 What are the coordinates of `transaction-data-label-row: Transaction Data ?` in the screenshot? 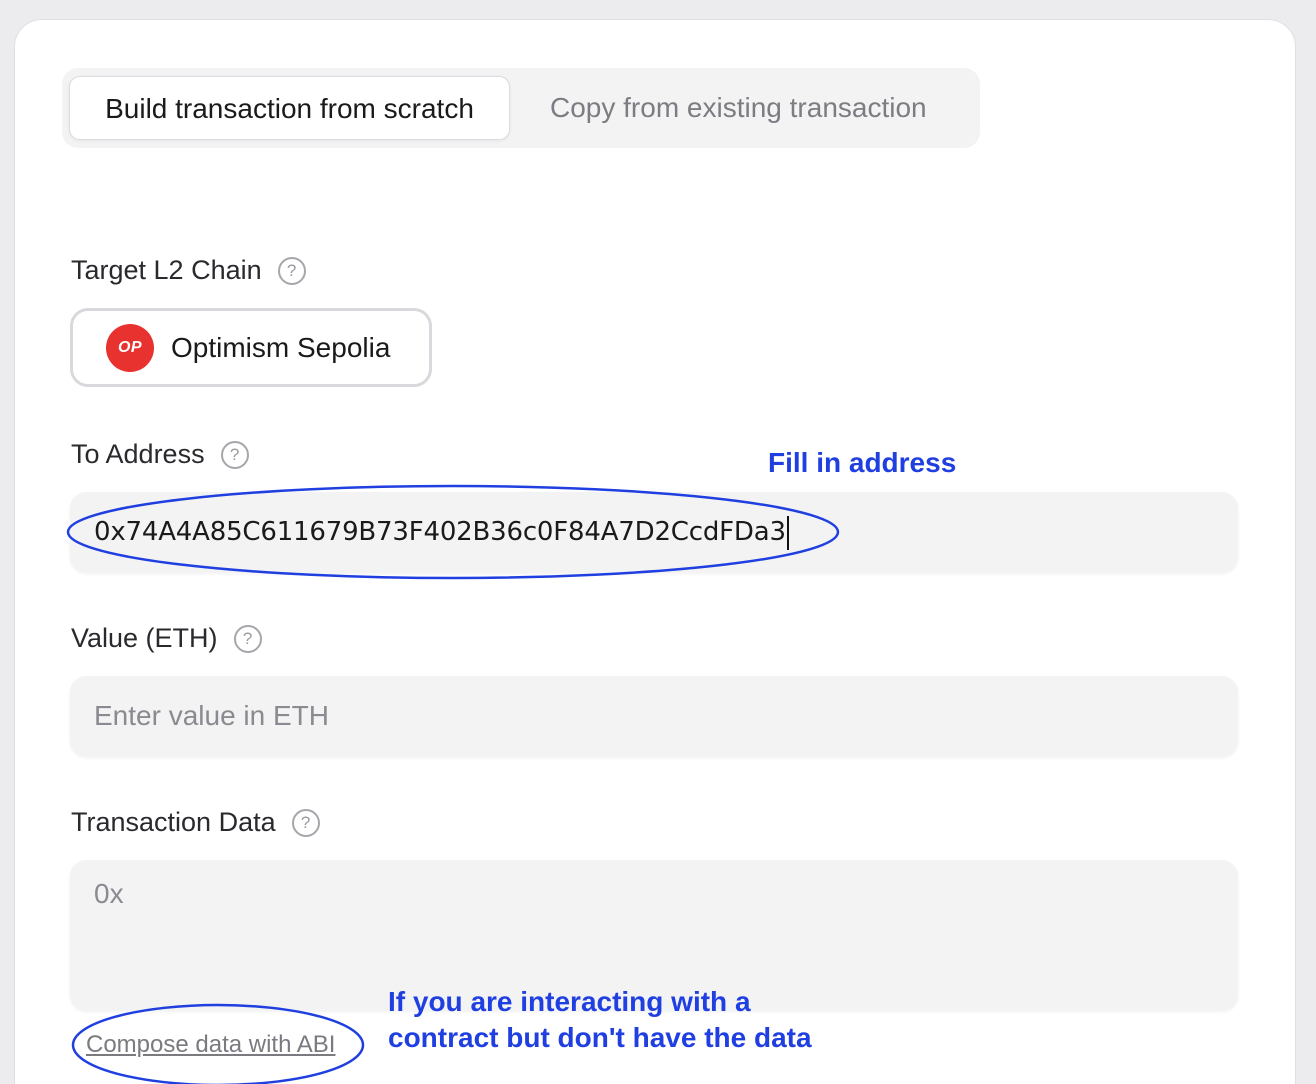 It's located at (195, 822).